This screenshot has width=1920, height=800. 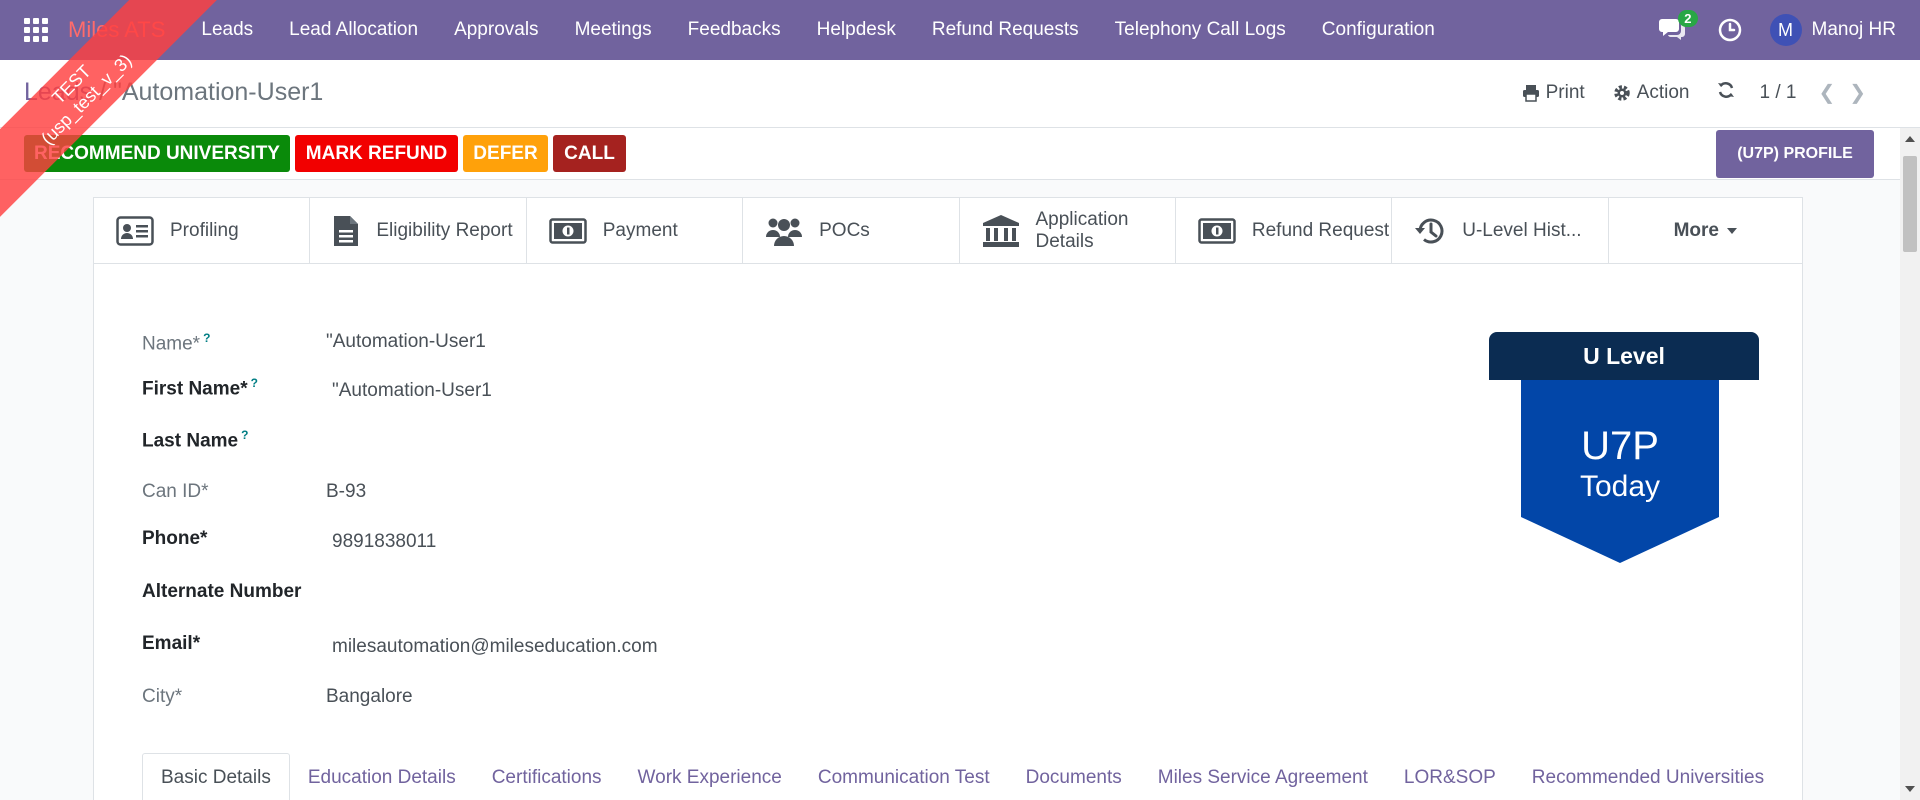 I want to click on pocs-label: POCs, so click(x=844, y=230).